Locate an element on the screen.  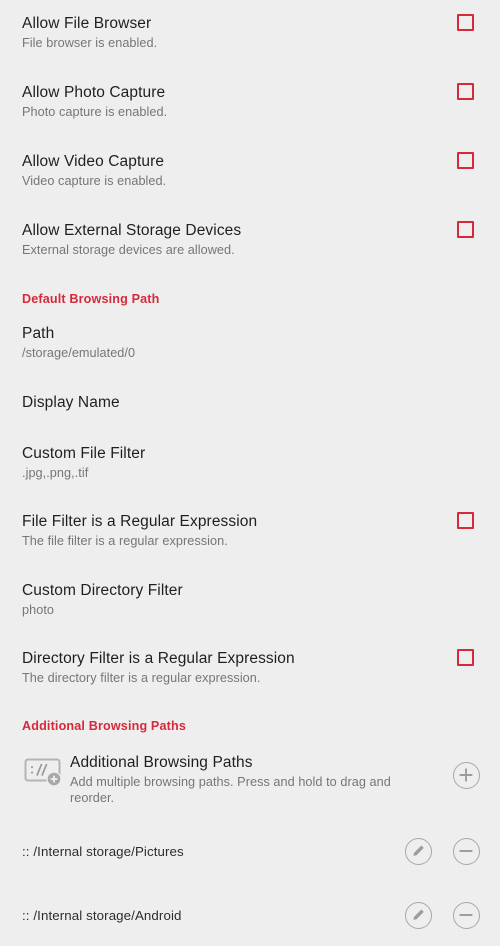
preference-title: Path is located at coordinates (38, 333).